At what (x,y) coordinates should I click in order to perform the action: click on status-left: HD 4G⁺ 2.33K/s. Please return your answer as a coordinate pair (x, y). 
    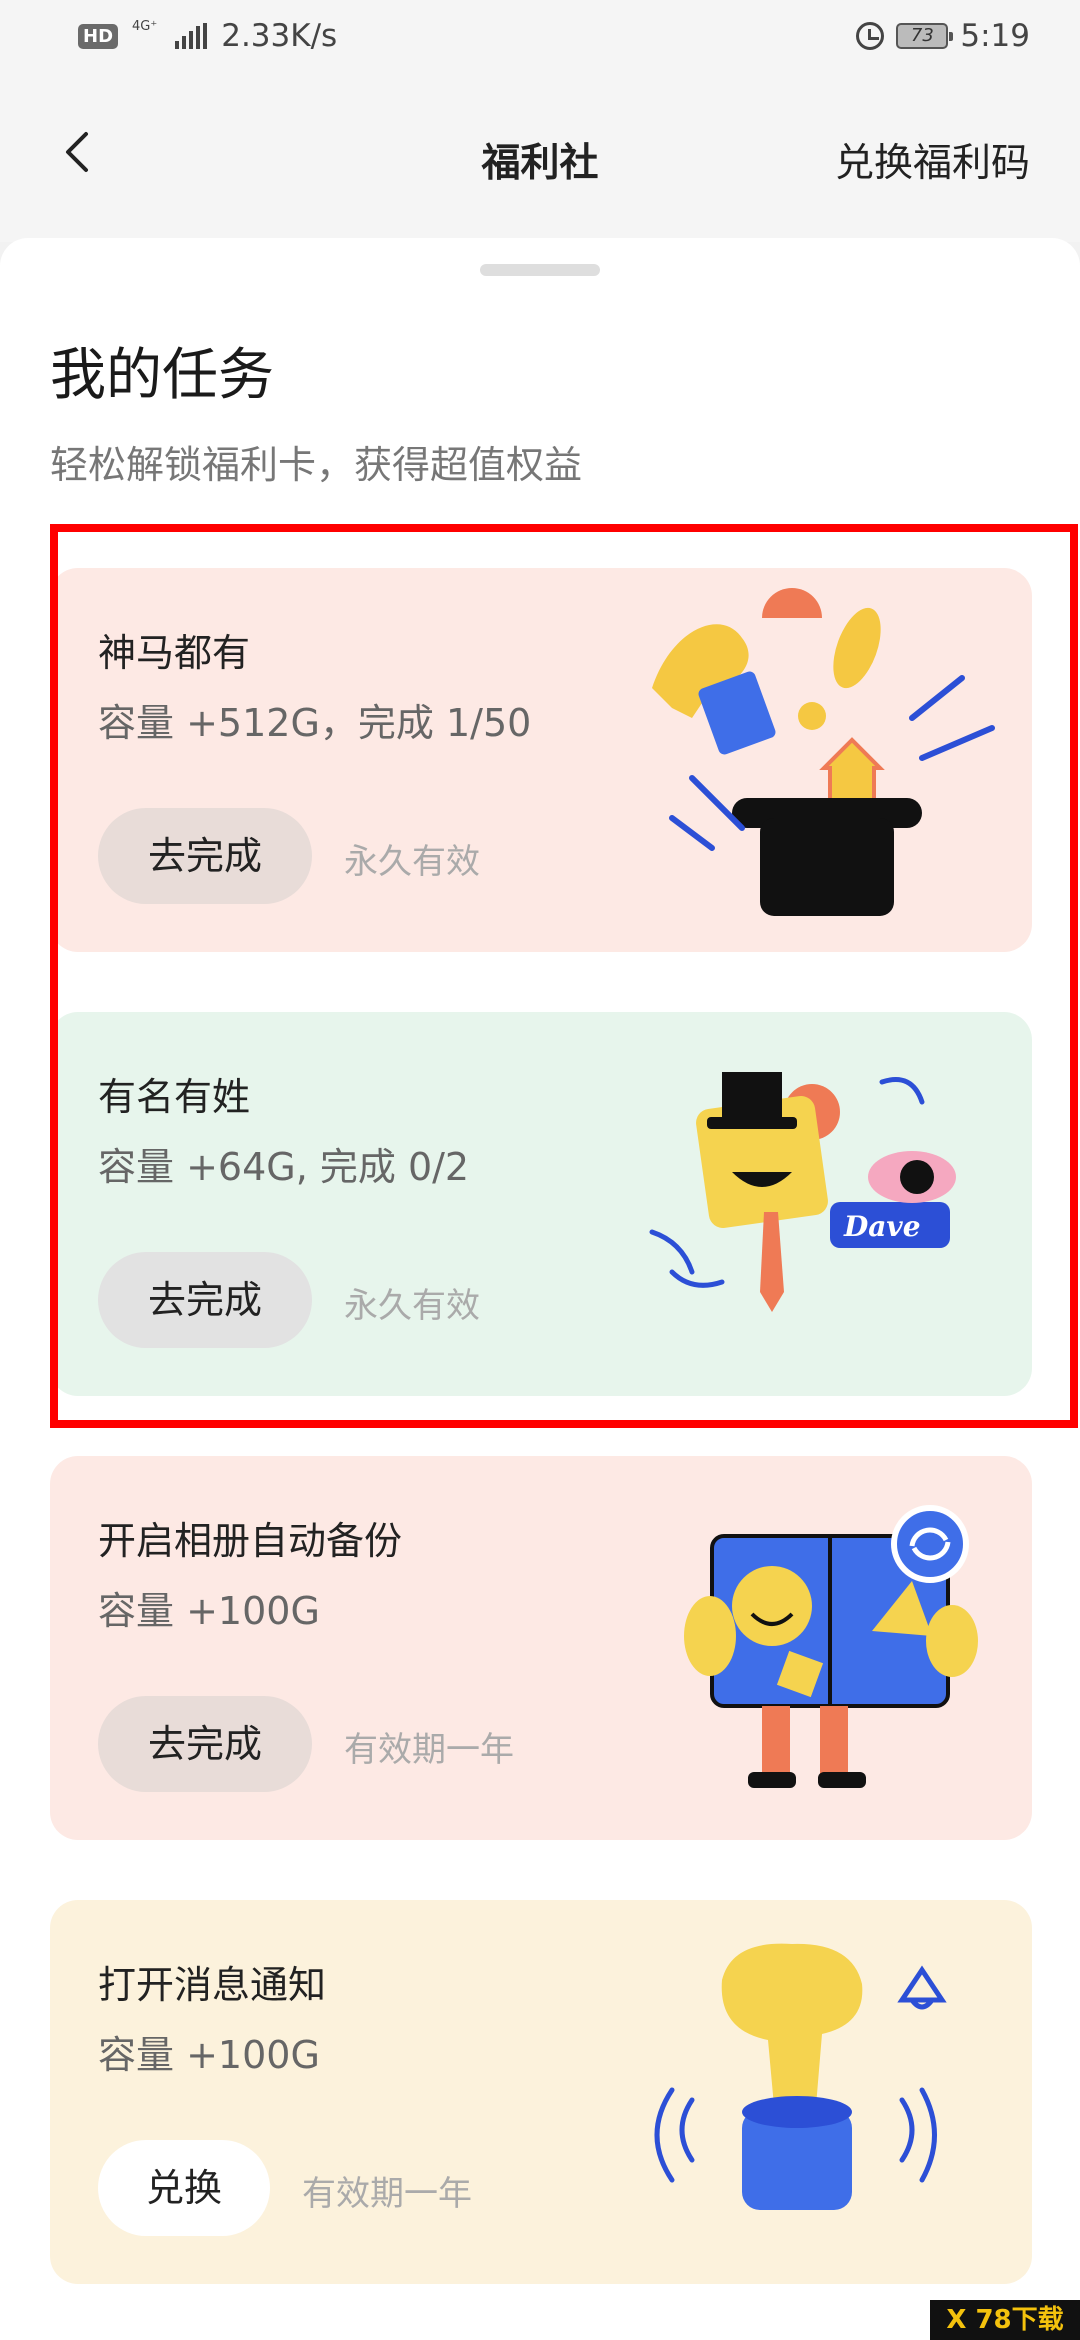
    Looking at the image, I should click on (207, 36).